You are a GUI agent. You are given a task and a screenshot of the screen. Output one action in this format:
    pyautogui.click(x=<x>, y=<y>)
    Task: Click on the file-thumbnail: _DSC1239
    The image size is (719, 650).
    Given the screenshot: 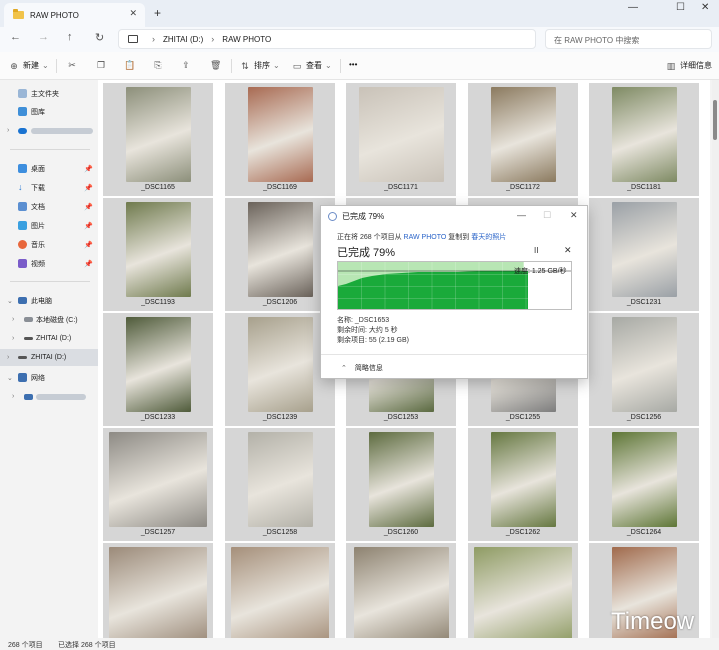 What is the action you would take?
    pyautogui.click(x=280, y=369)
    